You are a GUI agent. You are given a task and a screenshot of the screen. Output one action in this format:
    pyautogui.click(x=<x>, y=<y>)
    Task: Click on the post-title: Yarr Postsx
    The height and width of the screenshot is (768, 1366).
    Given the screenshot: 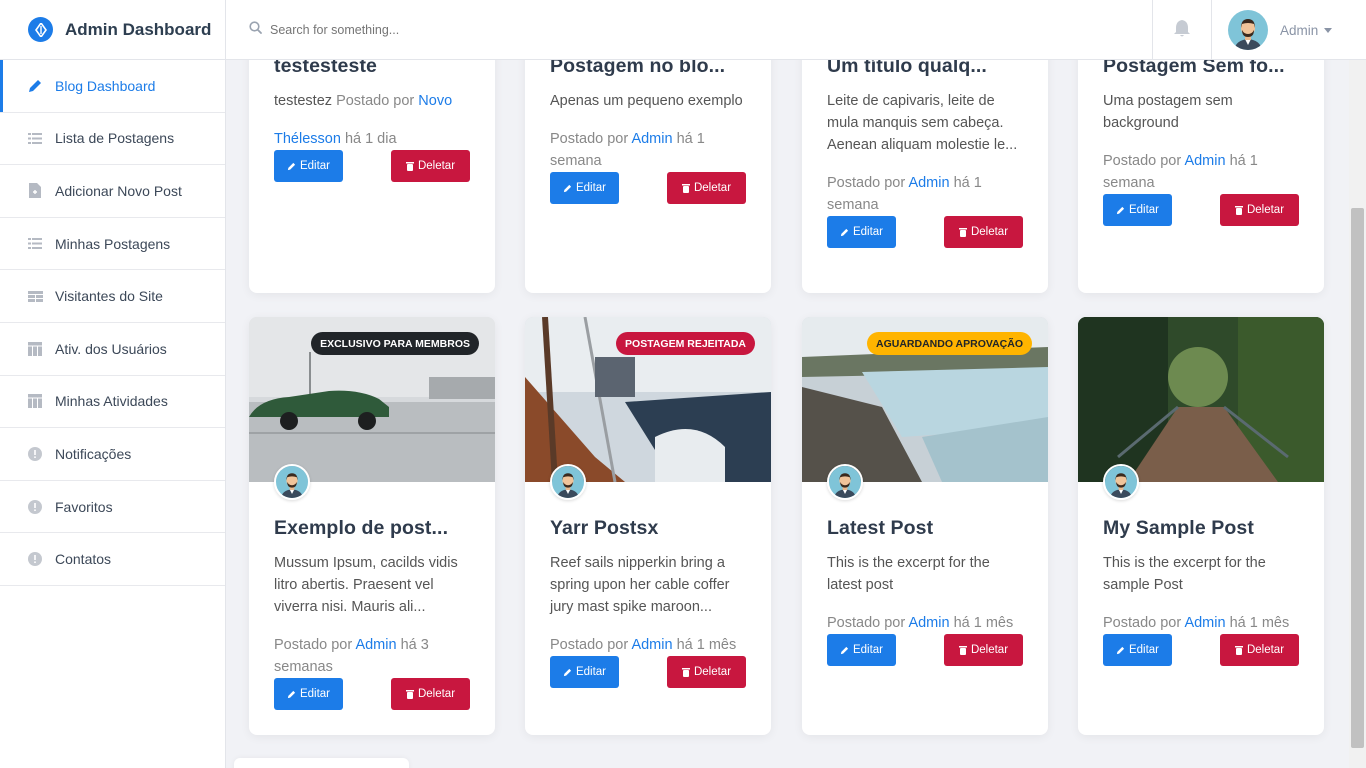 What is the action you would take?
    pyautogui.click(x=648, y=528)
    